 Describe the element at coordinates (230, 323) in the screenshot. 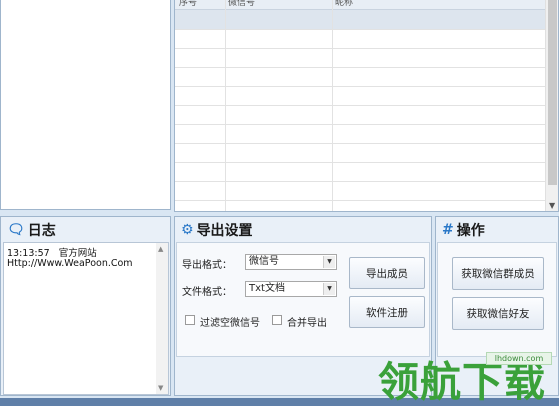

I see `filter-empty-label: 过滤空微信号` at that location.